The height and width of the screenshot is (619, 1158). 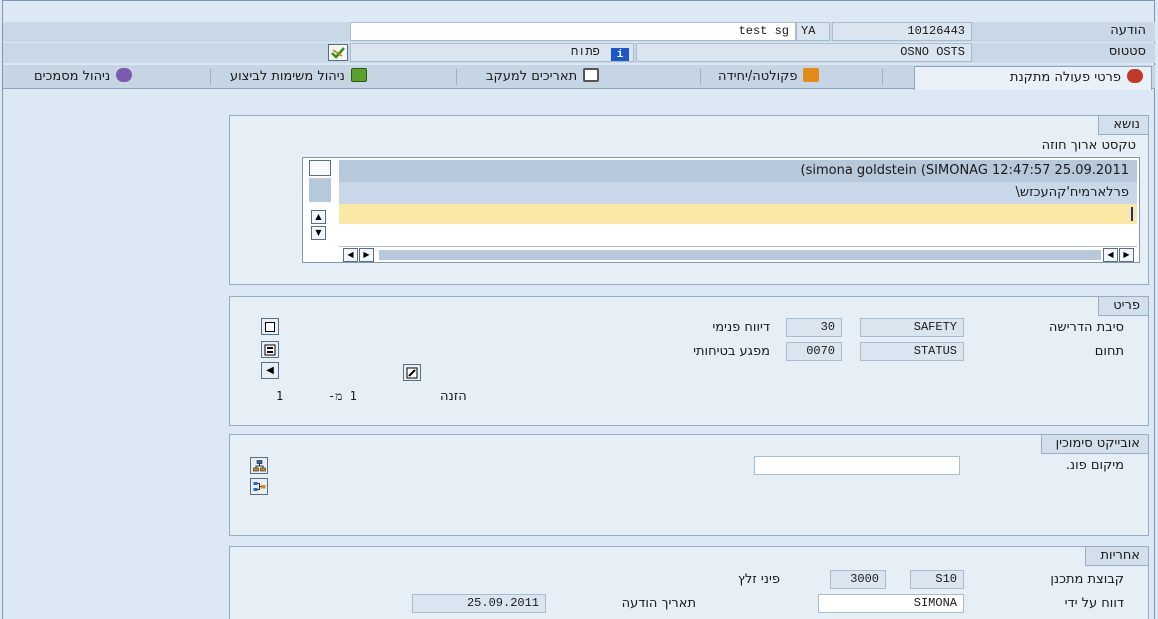 What do you see at coordinates (858, 579) in the screenshot?
I see `planner-group-num-field: 3000` at bounding box center [858, 579].